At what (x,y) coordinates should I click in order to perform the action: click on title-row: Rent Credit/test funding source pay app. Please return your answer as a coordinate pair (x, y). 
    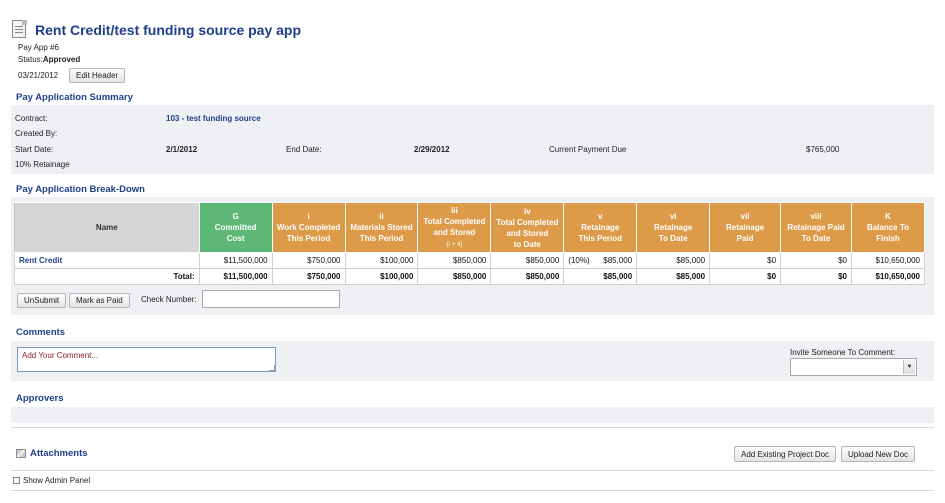
    Looking at the image, I should click on (156, 29).